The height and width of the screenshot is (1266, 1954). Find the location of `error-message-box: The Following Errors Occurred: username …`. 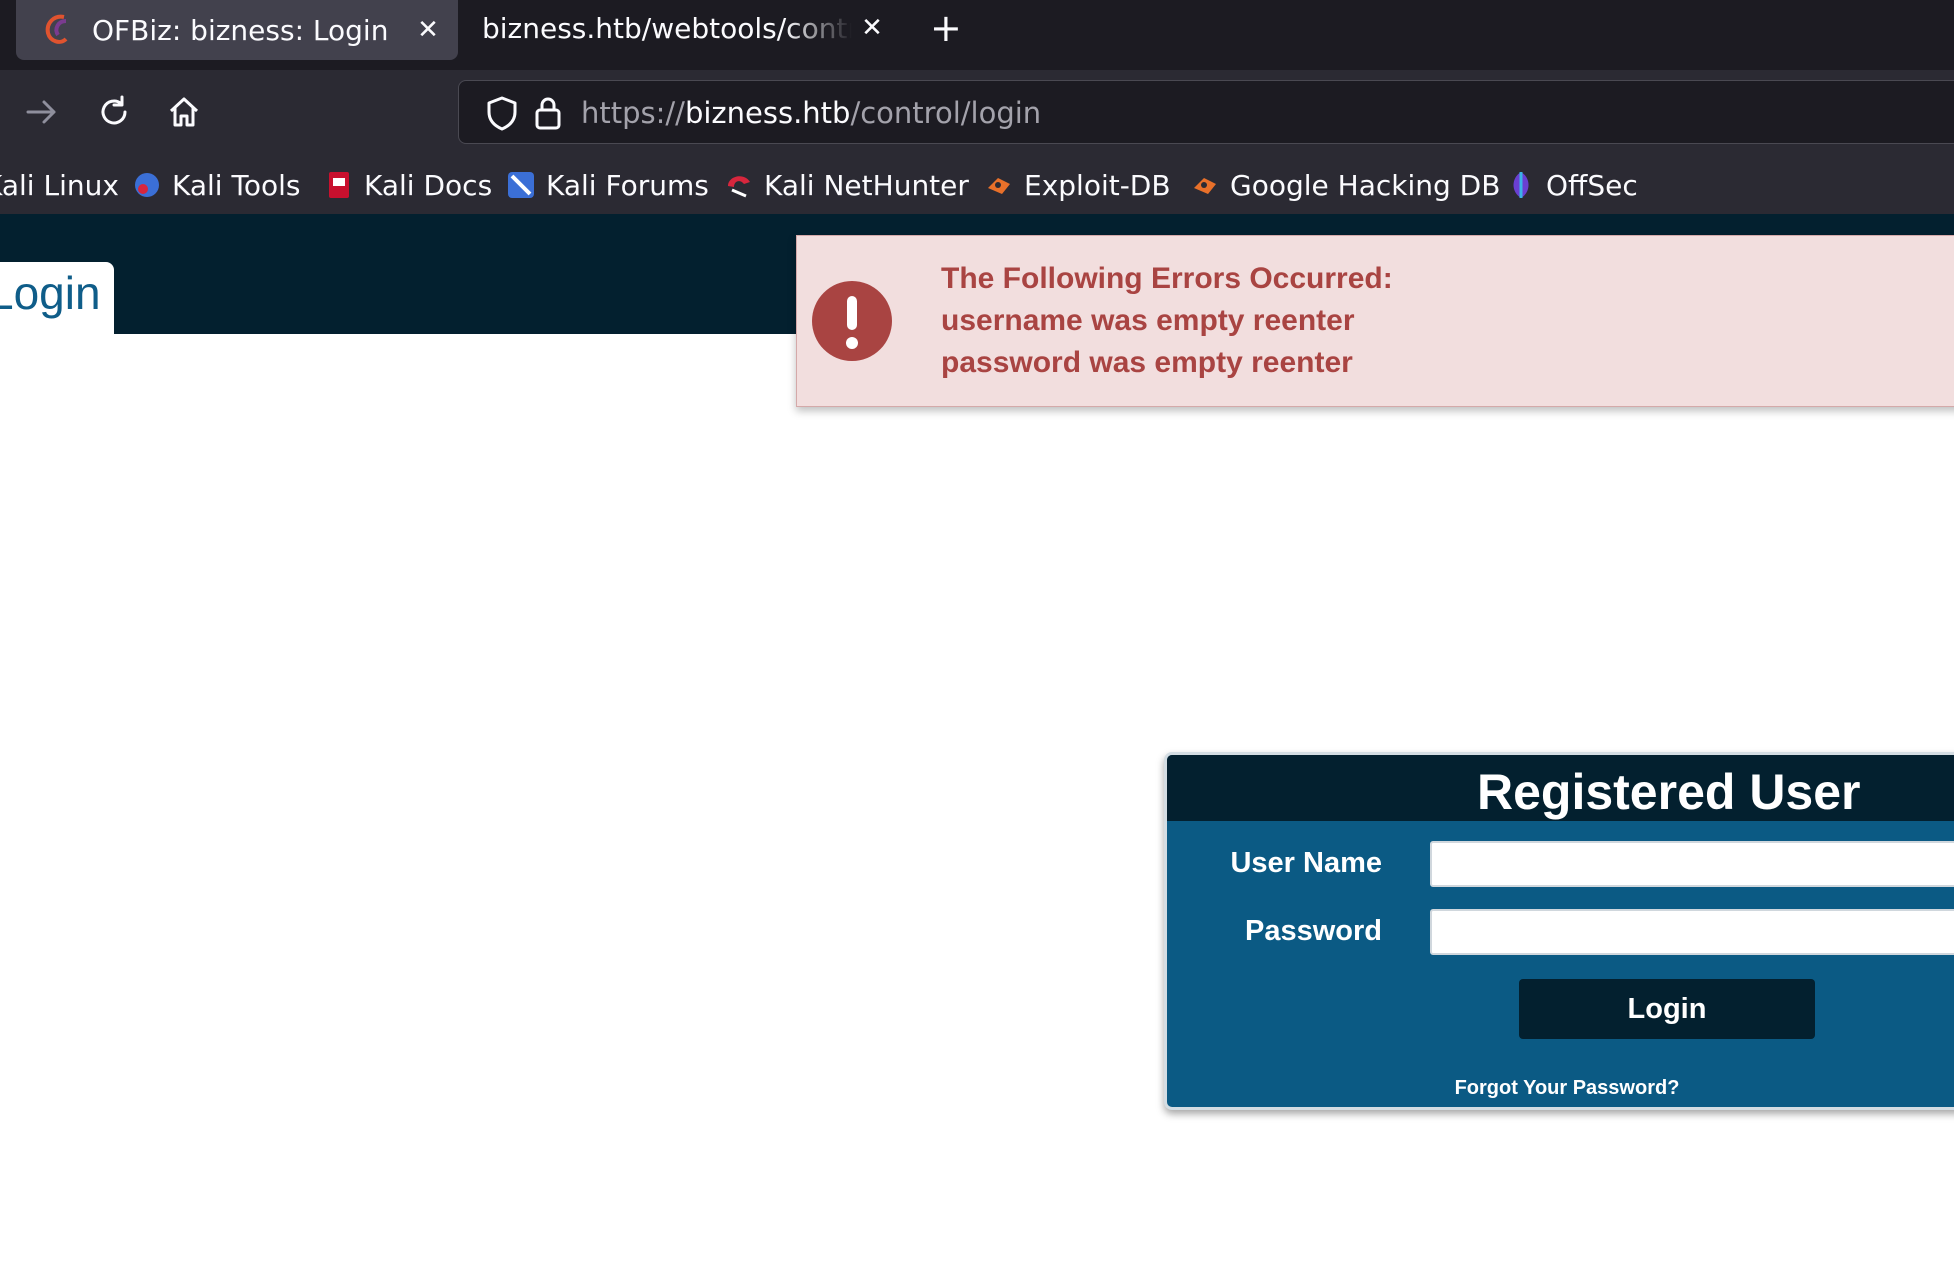

error-message-box: The Following Errors Occurred: username … is located at coordinates (1375, 321).